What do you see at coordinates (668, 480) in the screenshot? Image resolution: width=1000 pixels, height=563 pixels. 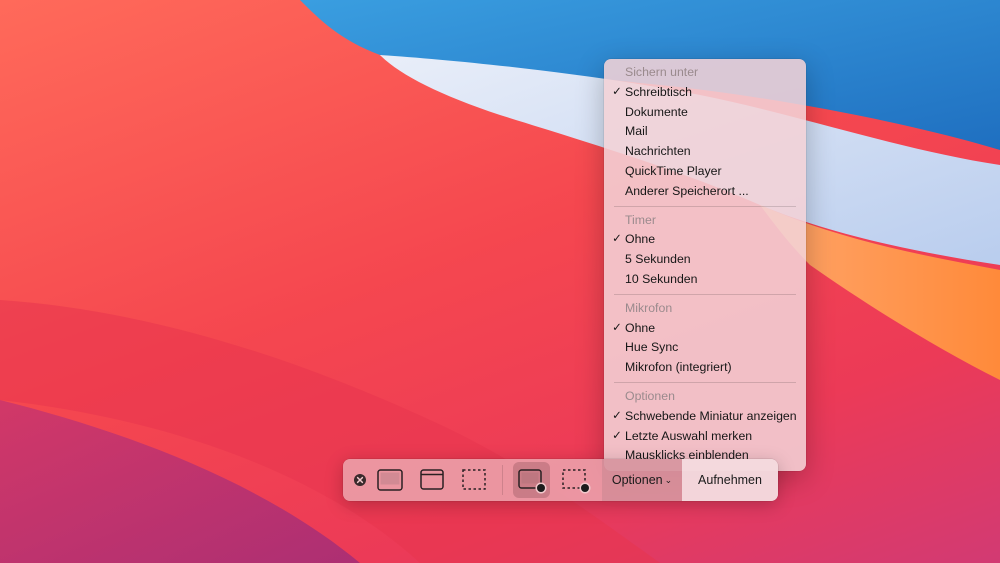 I see `chevron-down-icon: ⌄` at bounding box center [668, 480].